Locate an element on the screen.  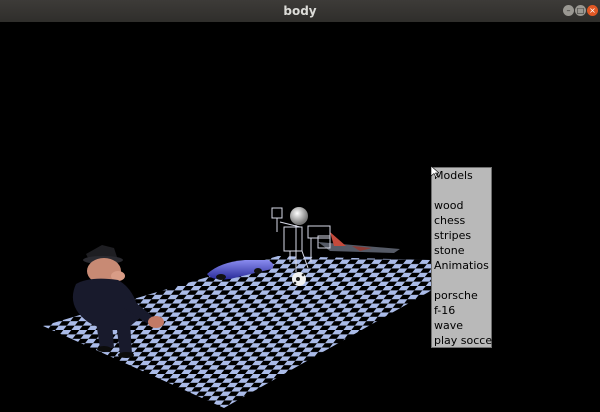
hanging-sphere is located at coordinates (299, 216).